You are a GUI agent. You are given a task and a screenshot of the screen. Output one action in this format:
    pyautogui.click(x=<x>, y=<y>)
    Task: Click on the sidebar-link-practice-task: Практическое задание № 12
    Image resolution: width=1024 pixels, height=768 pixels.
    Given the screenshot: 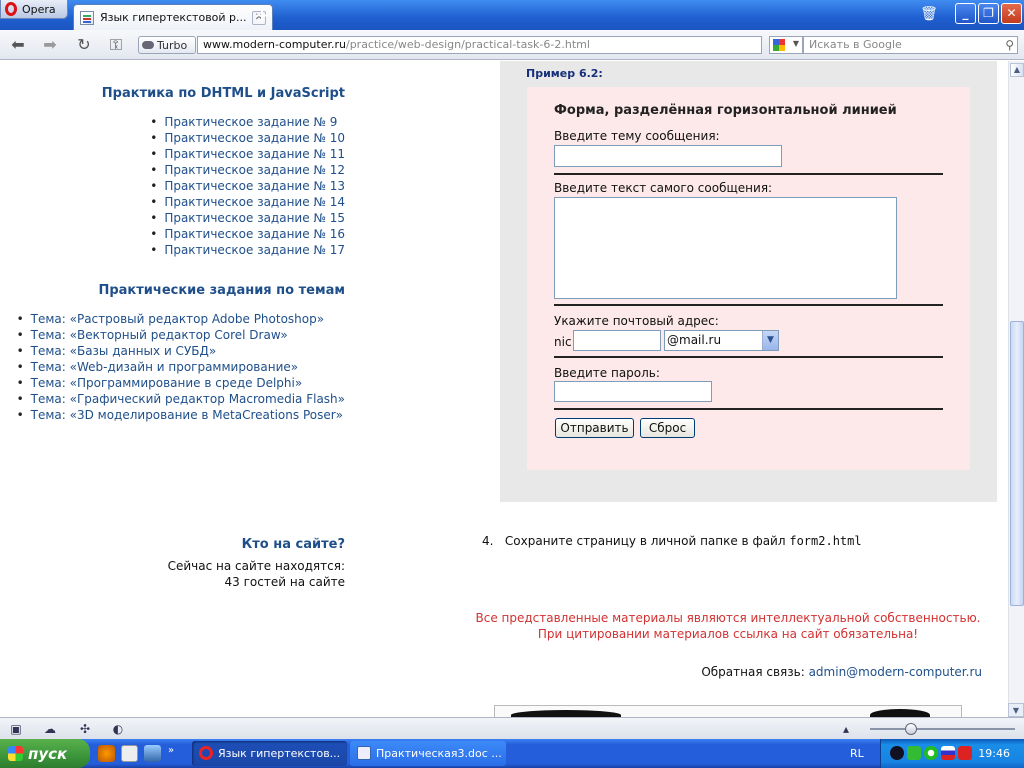 What is the action you would take?
    pyautogui.click(x=247, y=170)
    